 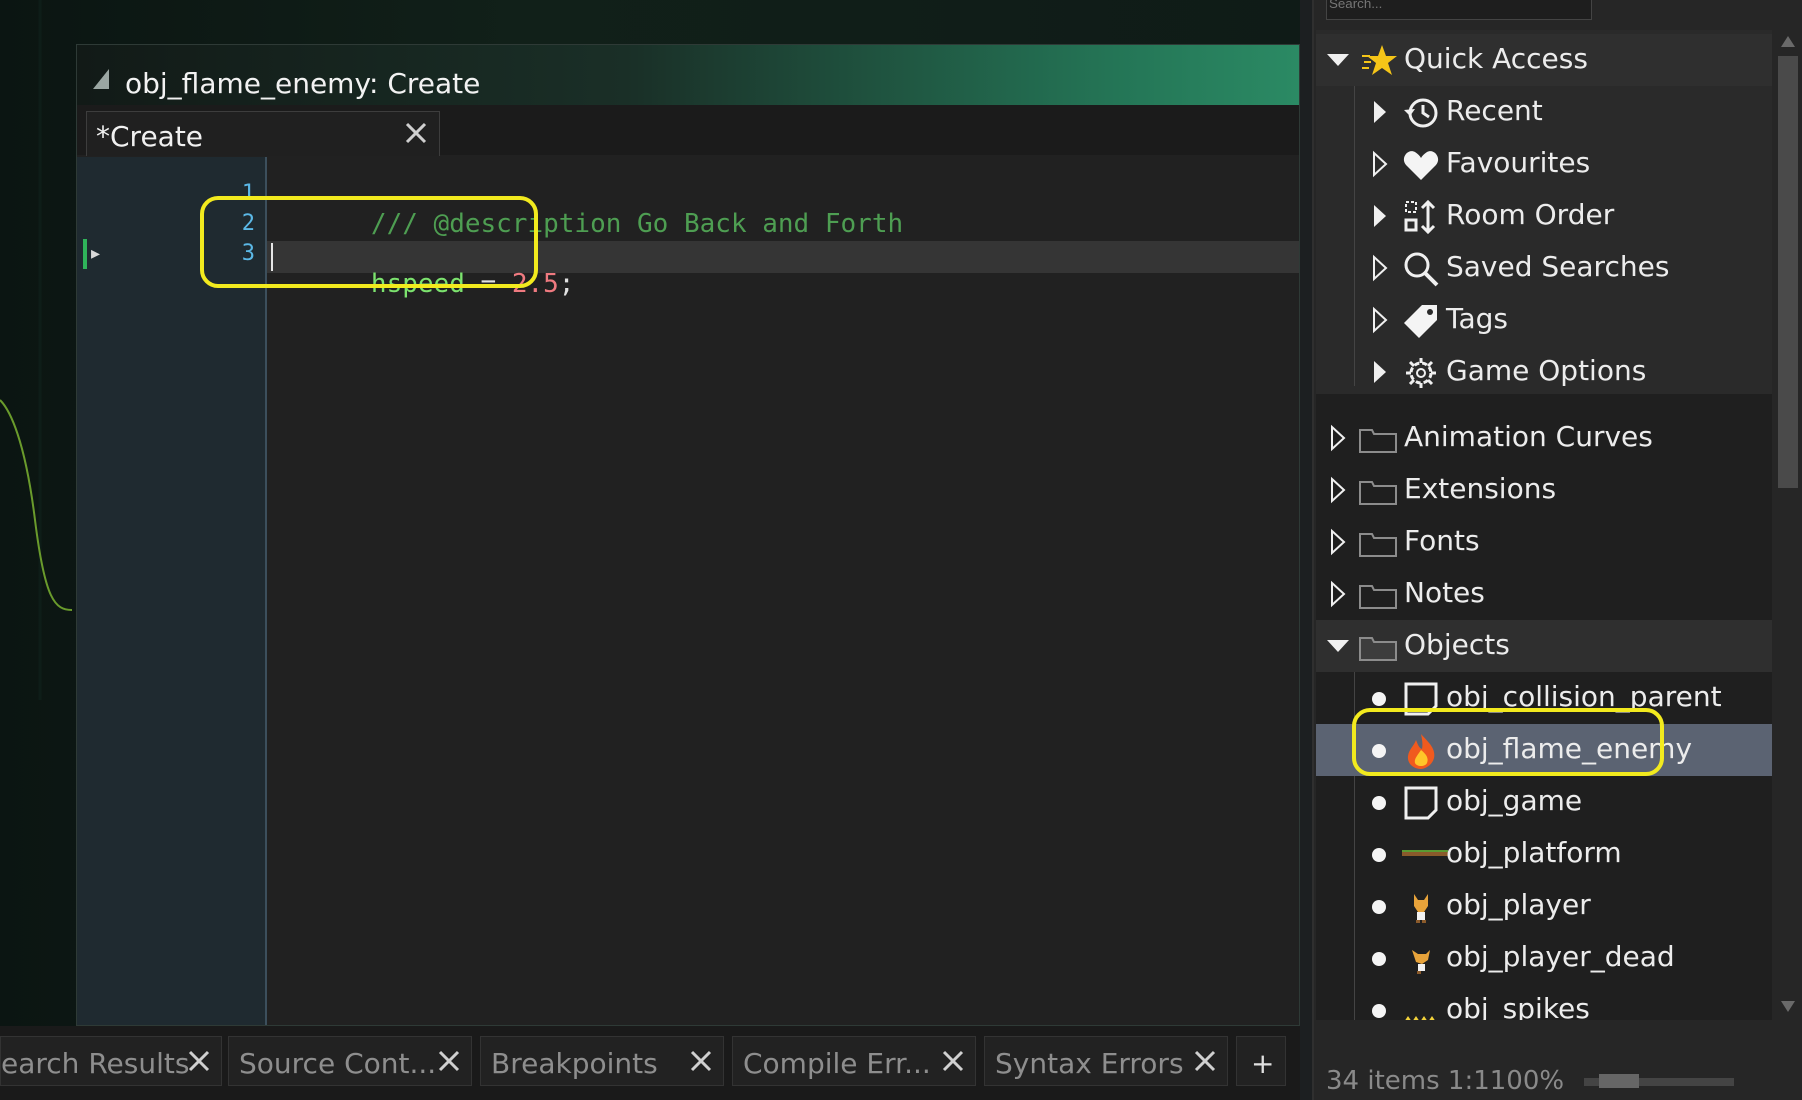 What do you see at coordinates (688, 130) in the screenshot?
I see `editor-tab-strip: *Create` at bounding box center [688, 130].